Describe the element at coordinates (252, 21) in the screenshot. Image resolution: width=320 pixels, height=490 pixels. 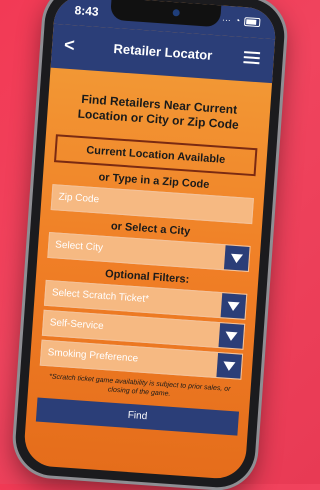
I see `battery-icon` at that location.